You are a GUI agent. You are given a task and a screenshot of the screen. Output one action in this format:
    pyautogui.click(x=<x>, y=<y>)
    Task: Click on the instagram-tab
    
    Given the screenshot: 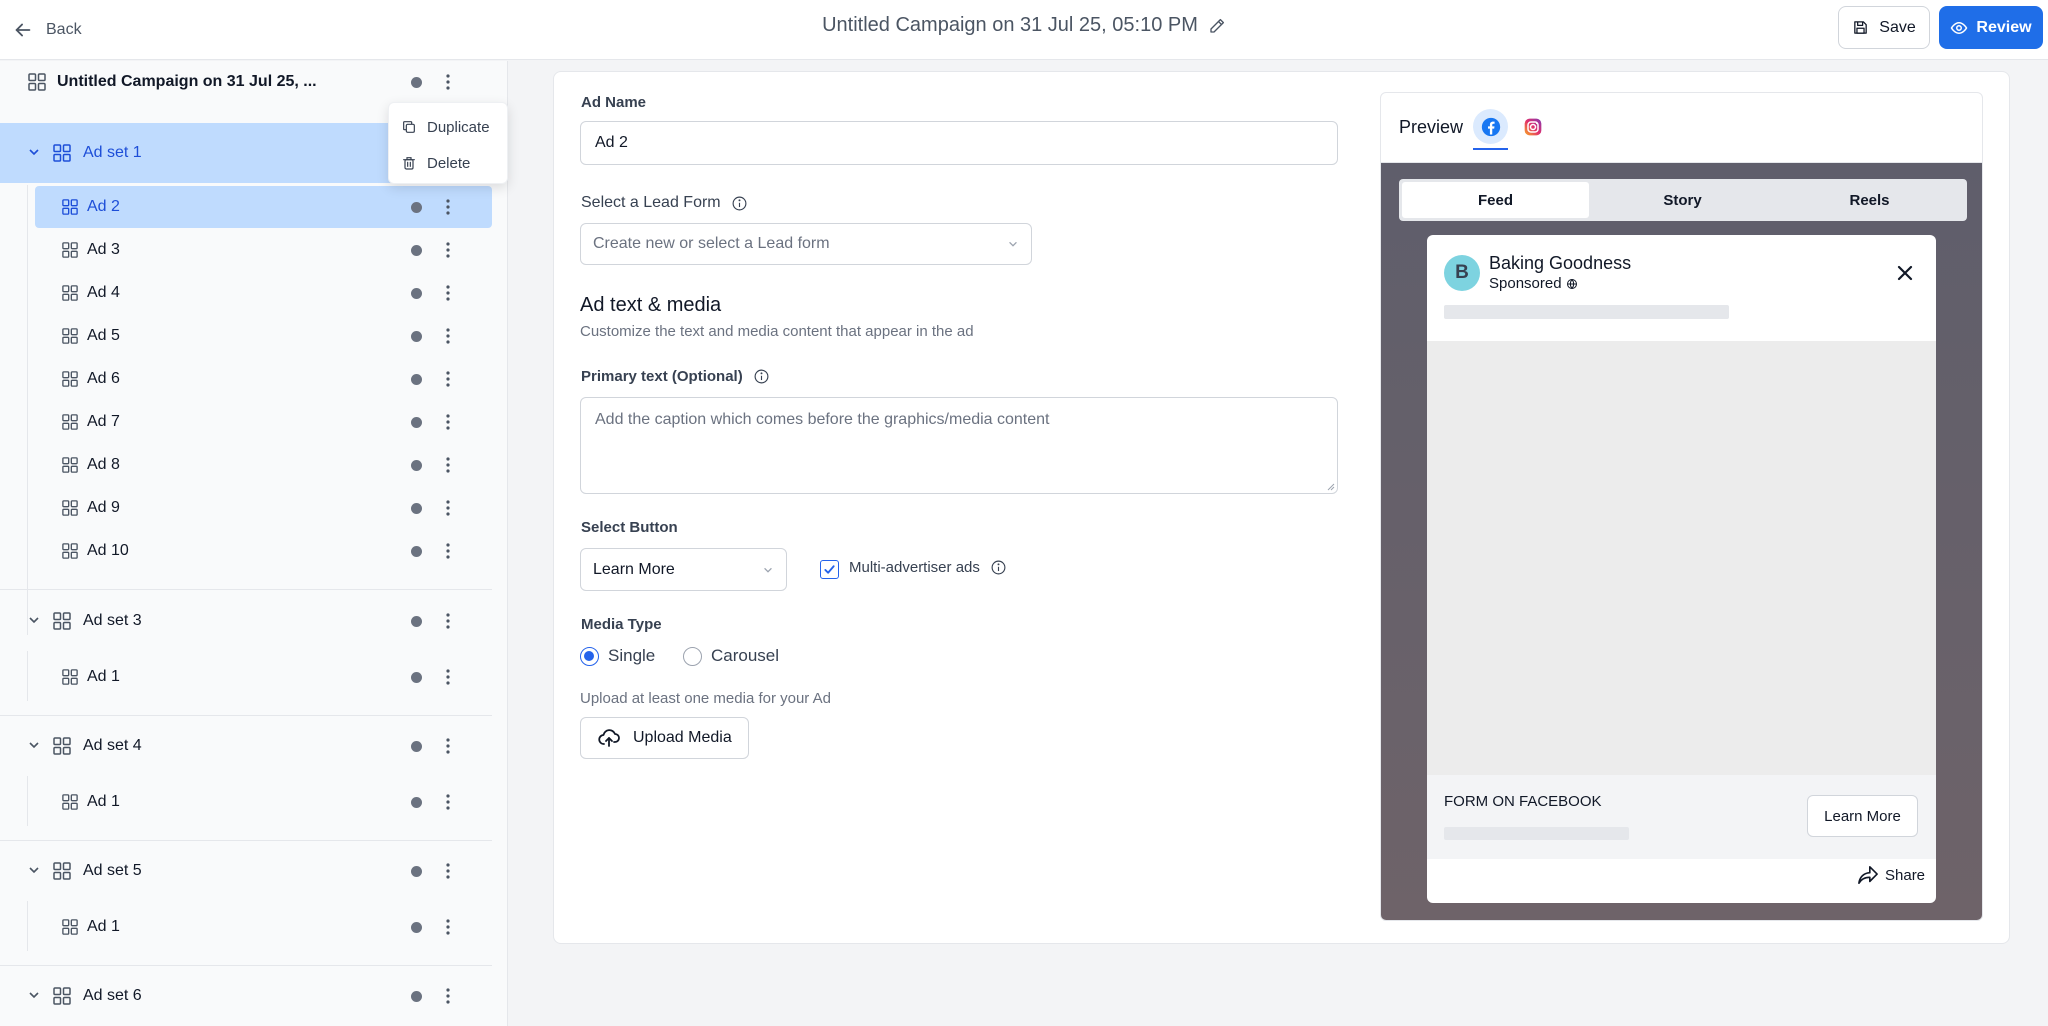 What is the action you would take?
    pyautogui.click(x=1533, y=127)
    